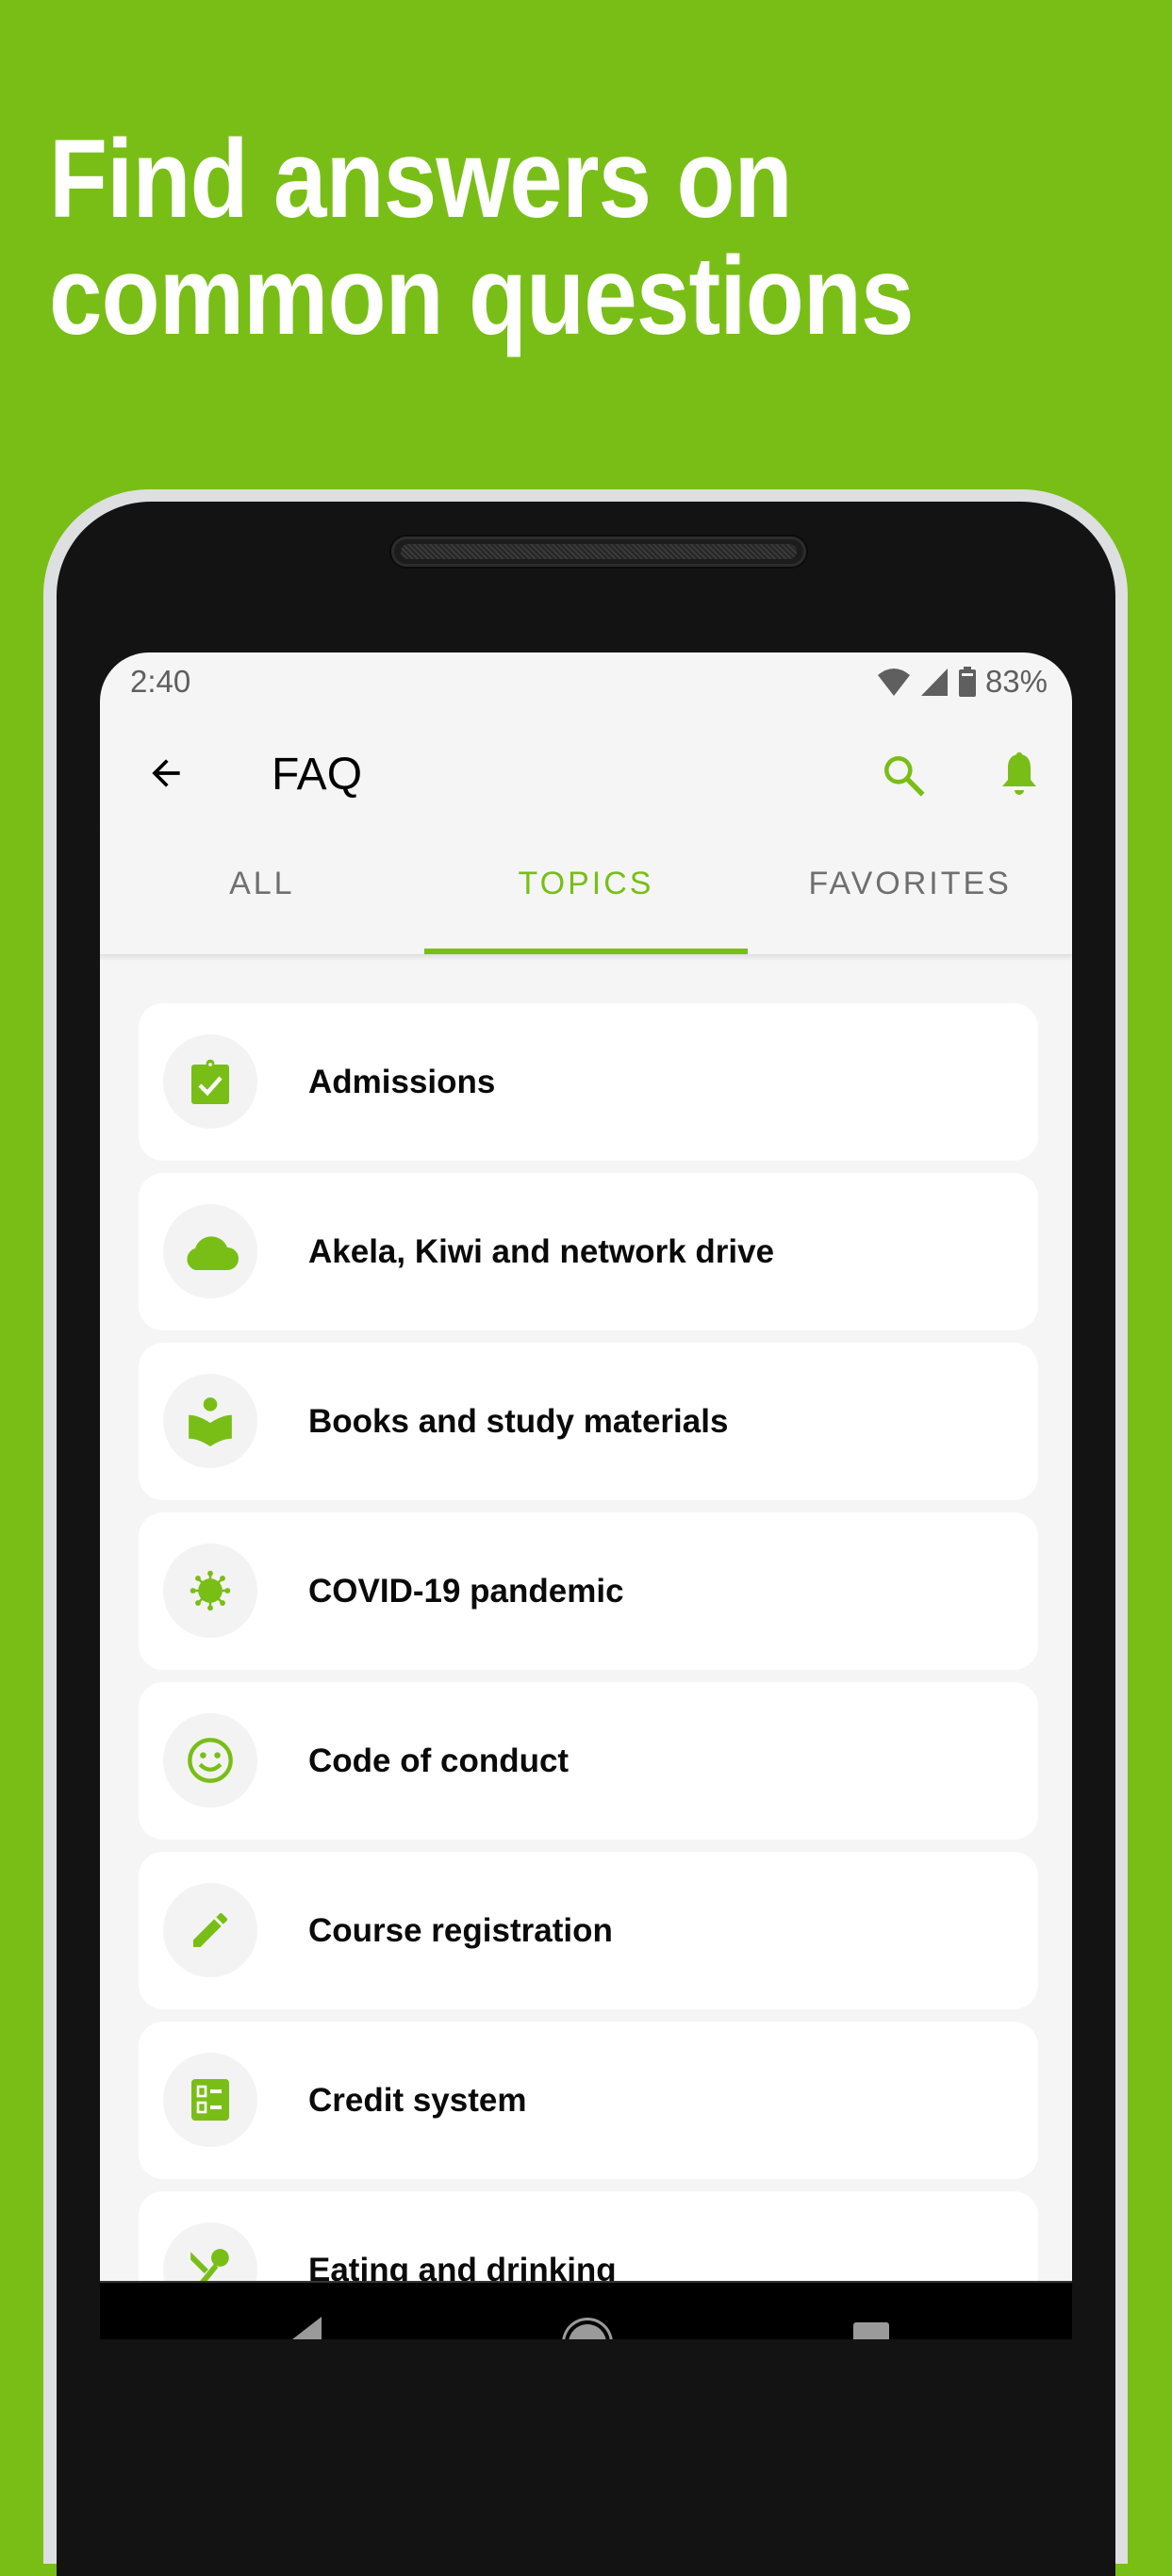 The width and height of the screenshot is (1172, 2576). I want to click on topic-item-course-registration: Course registration, so click(588, 1930).